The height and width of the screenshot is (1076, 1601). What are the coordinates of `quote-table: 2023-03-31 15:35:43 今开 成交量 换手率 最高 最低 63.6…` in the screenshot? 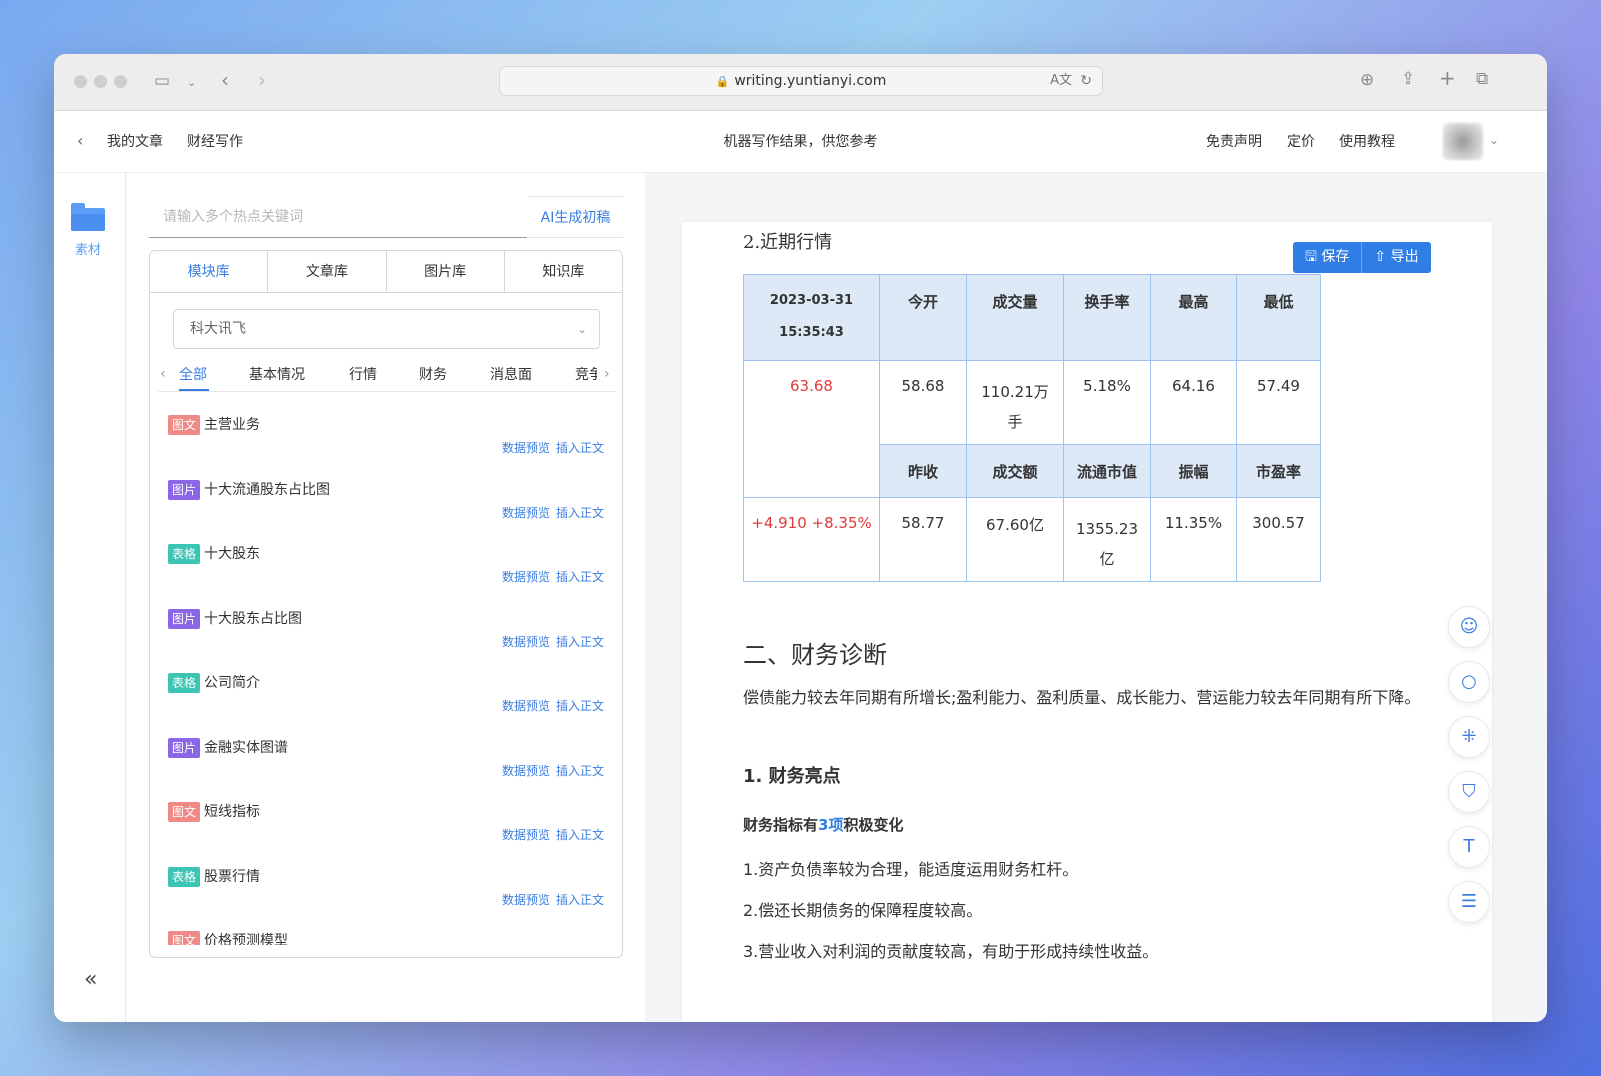 It's located at (1032, 428).